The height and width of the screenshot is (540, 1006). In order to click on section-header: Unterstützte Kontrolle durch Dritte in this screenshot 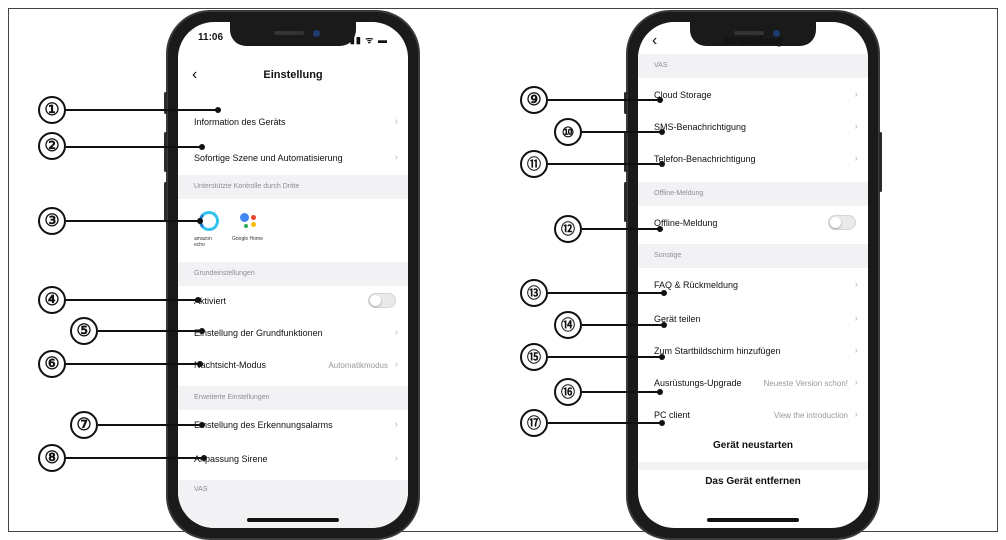, I will do `click(293, 187)`.